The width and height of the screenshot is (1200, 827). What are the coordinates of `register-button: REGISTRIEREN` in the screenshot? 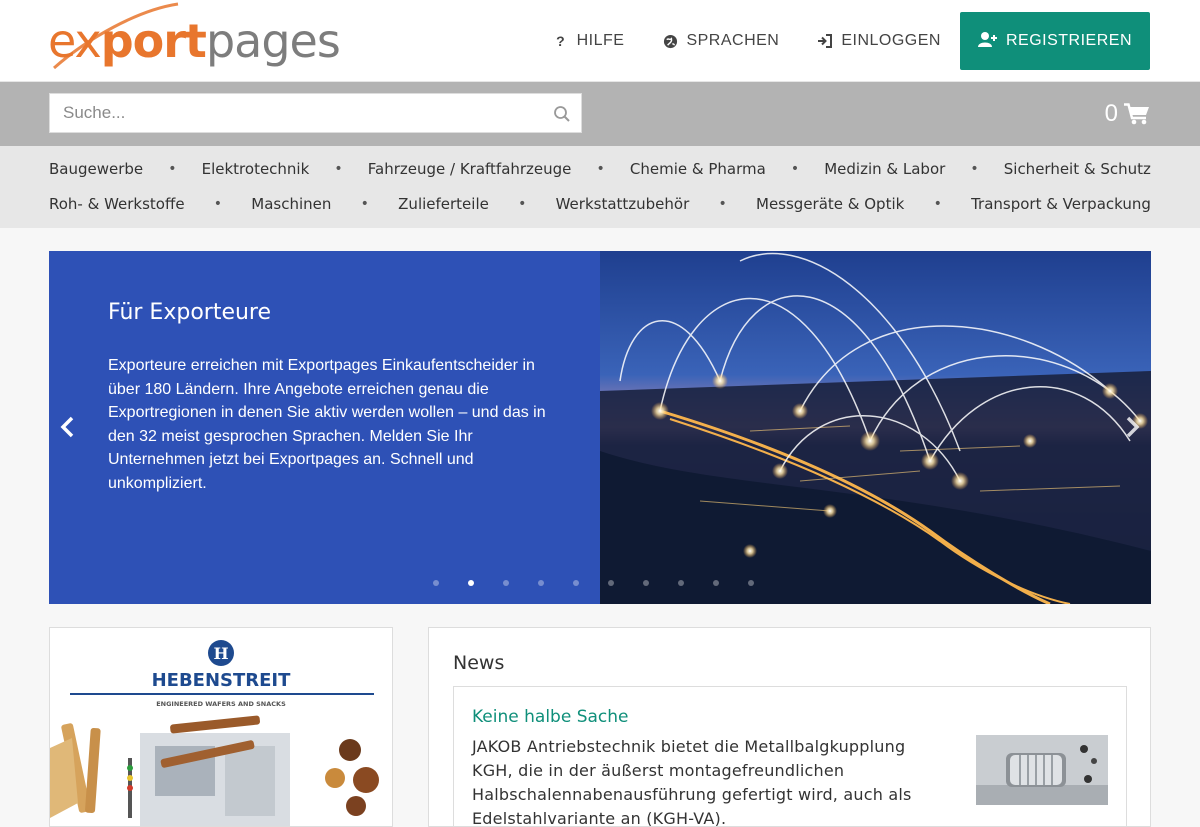 It's located at (1054, 41).